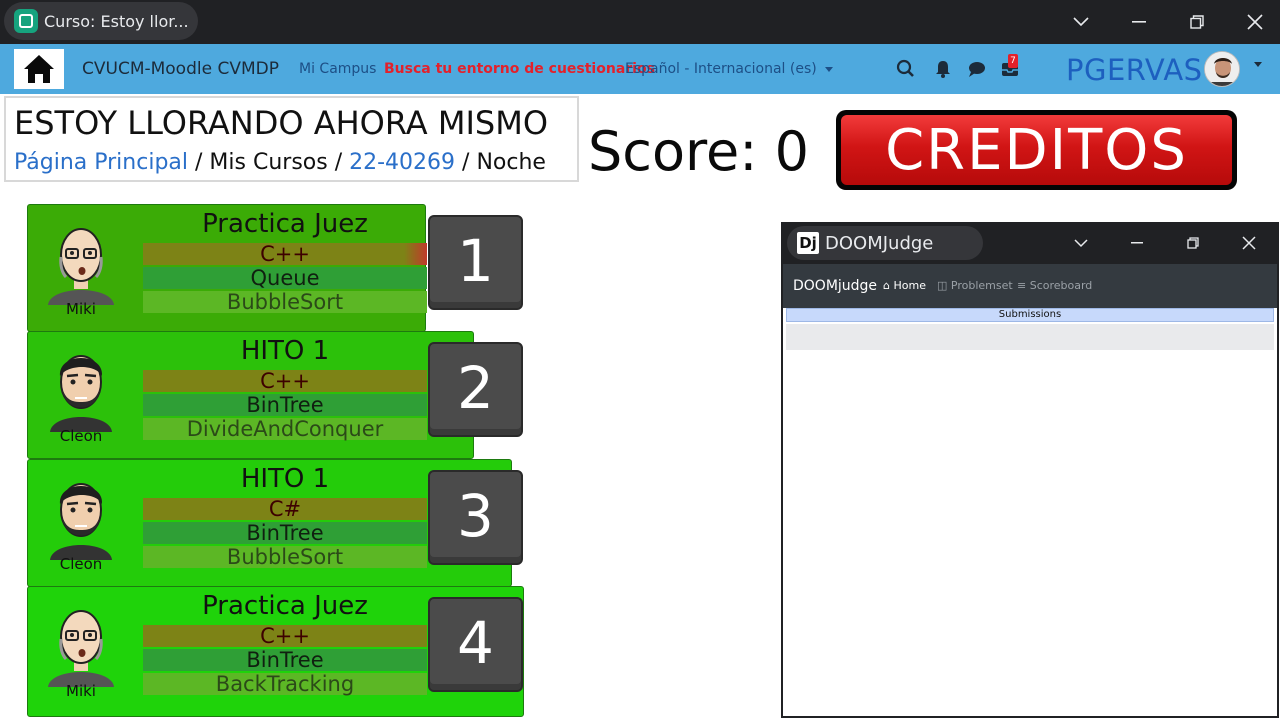 The image size is (1280, 720). What do you see at coordinates (808, 243) in the screenshot?
I see `domjudge-logo-icon: Dj` at bounding box center [808, 243].